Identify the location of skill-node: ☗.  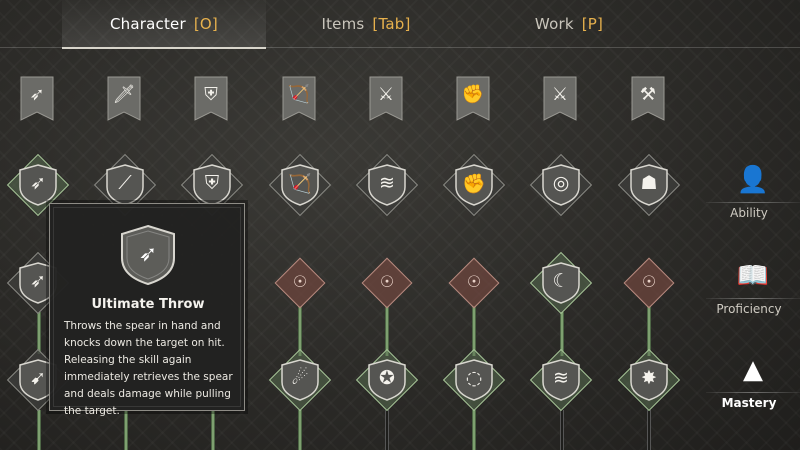
(649, 185).